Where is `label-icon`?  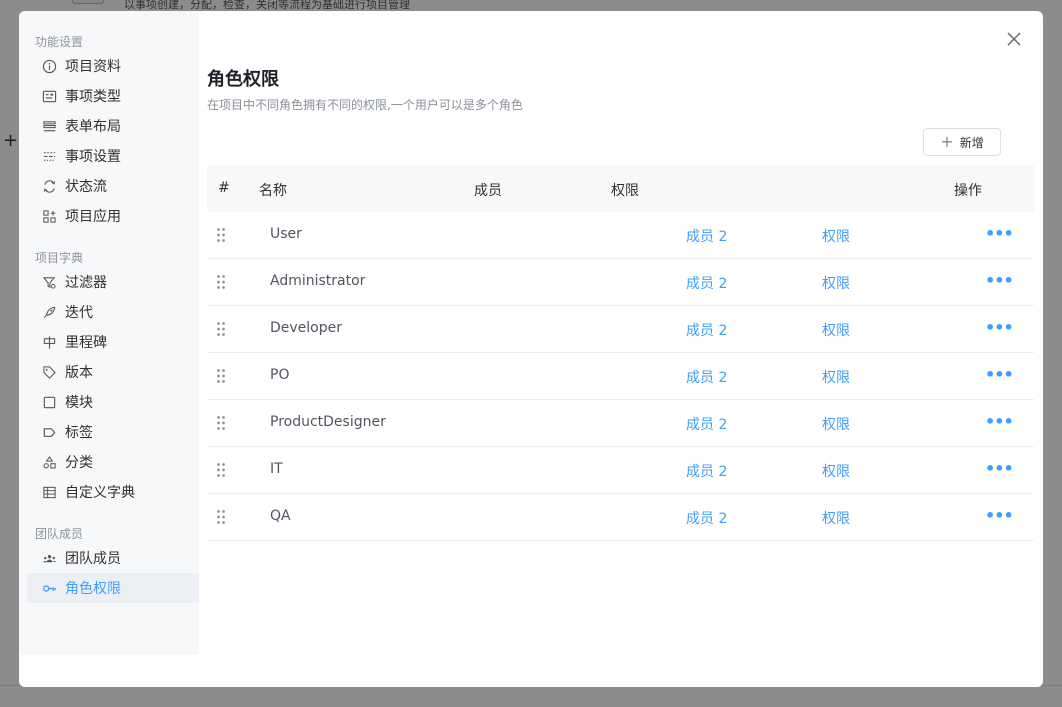 label-icon is located at coordinates (49, 432).